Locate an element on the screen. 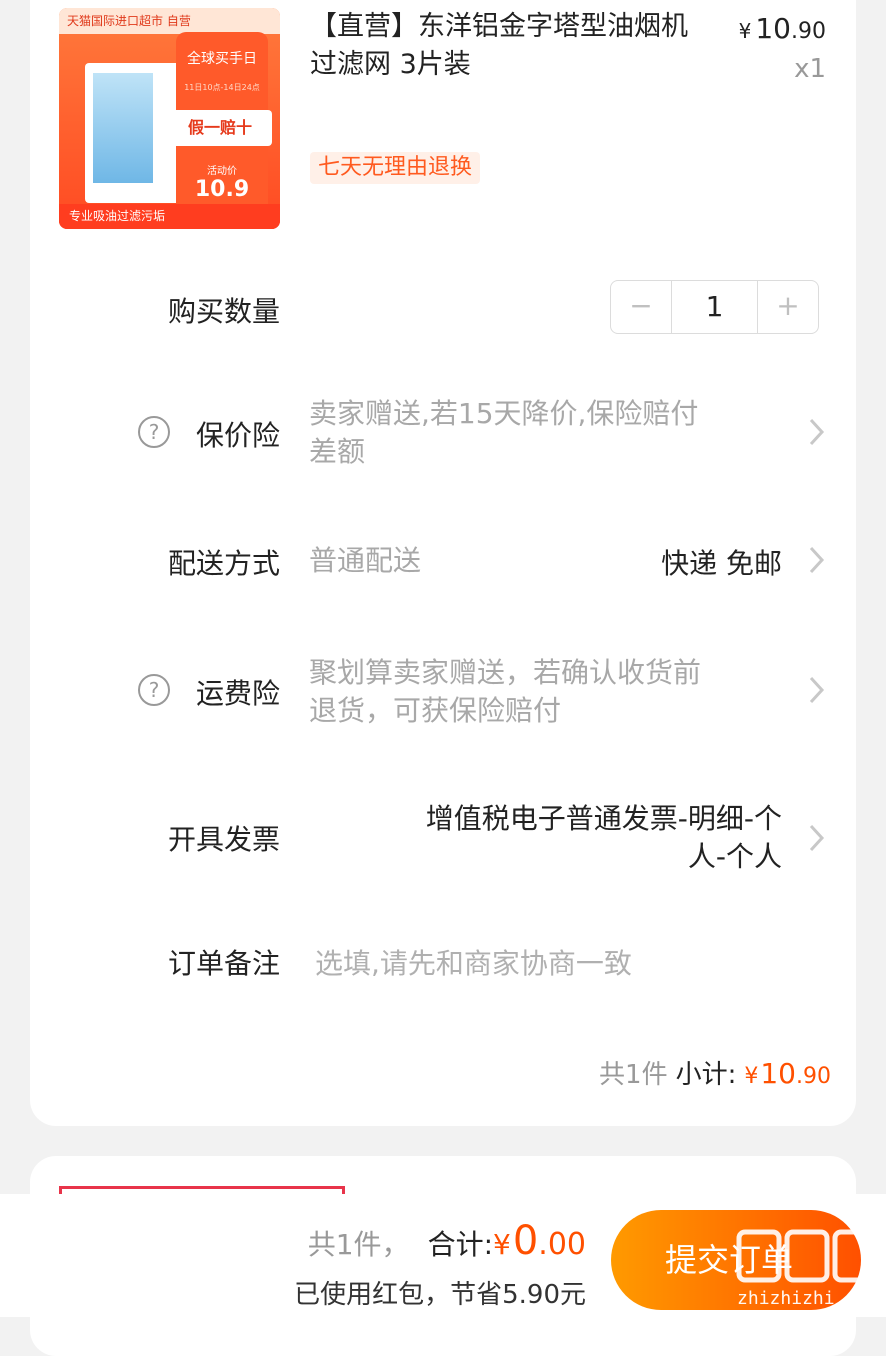  promo-panel: 全球买手日 11日10点-14日24点 假一赔十 活动价 10.9 is located at coordinates (220, 127).